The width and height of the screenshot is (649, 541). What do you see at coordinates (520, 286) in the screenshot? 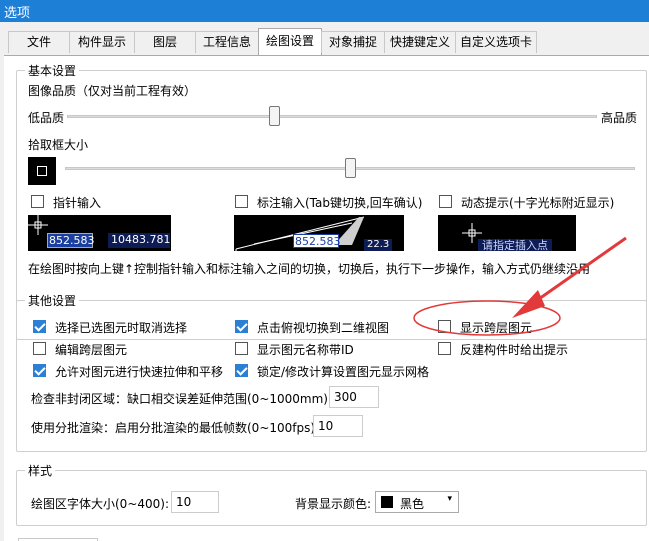
I see `annotation-overlay` at bounding box center [520, 286].